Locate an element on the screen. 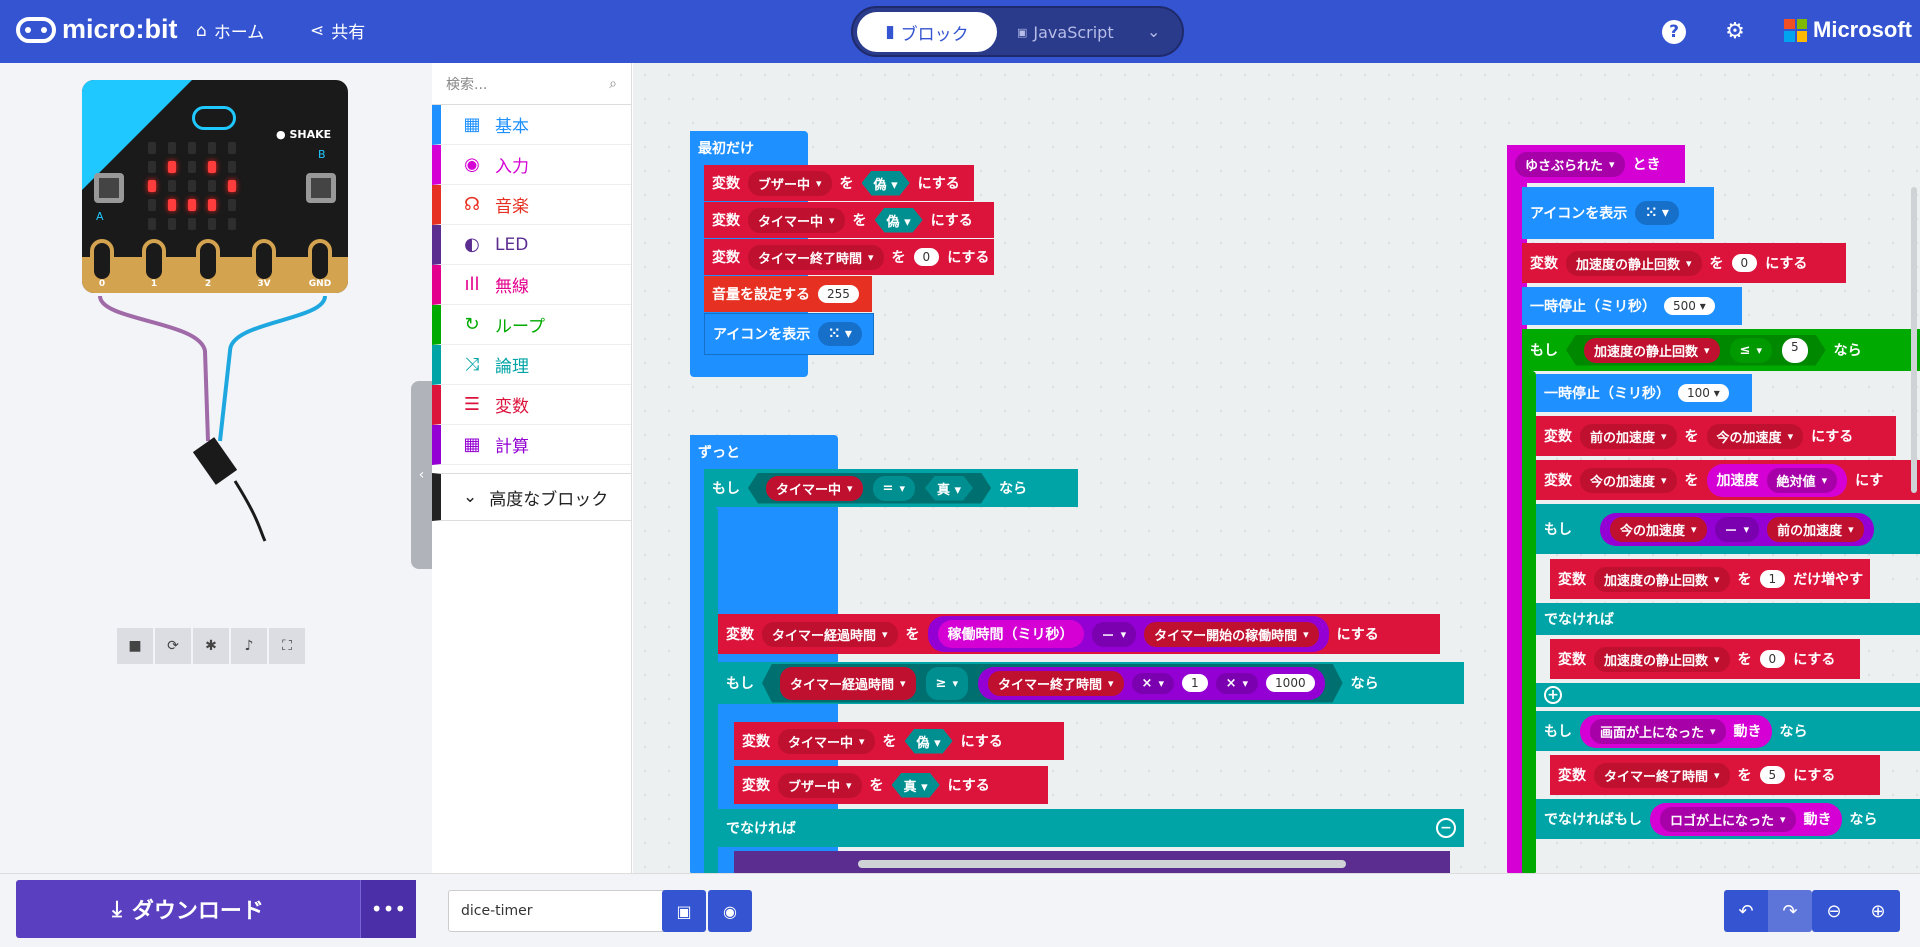 The width and height of the screenshot is (1920, 947). collapse-simulator-button: ‹ is located at coordinates (421, 475).